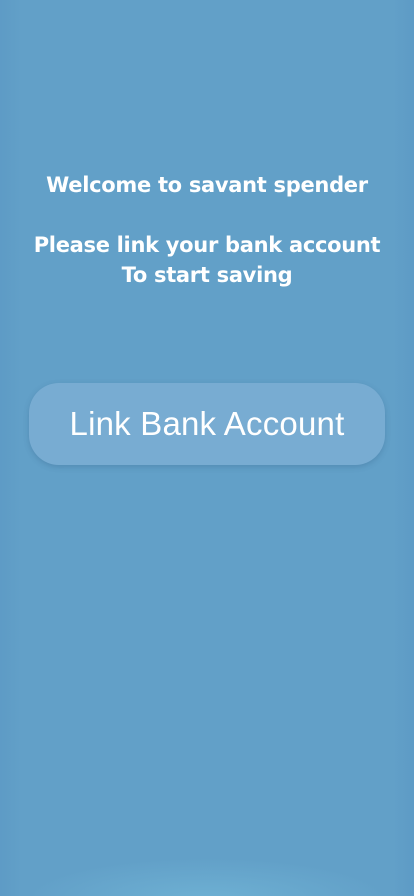  I want to click on start-saving-prompt: To start saving, so click(207, 275).